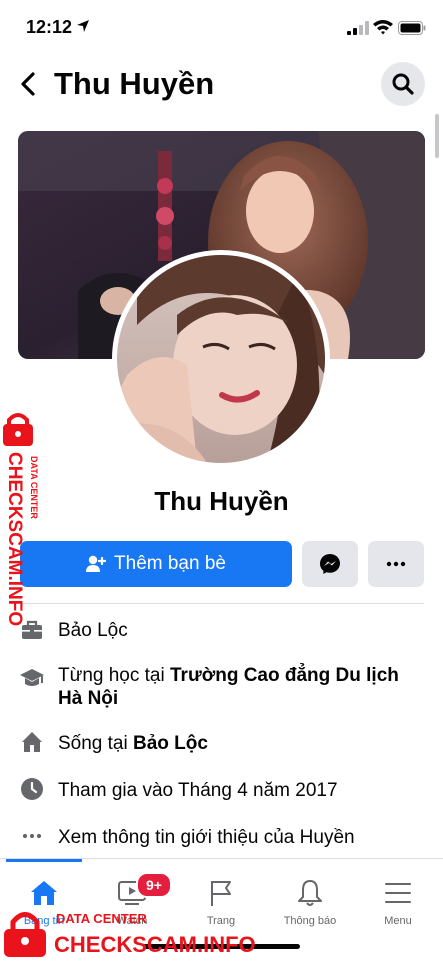 Image resolution: width=443 pixels, height=961 pixels. Describe the element at coordinates (437, 136) in the screenshot. I see `scrollbar` at that location.